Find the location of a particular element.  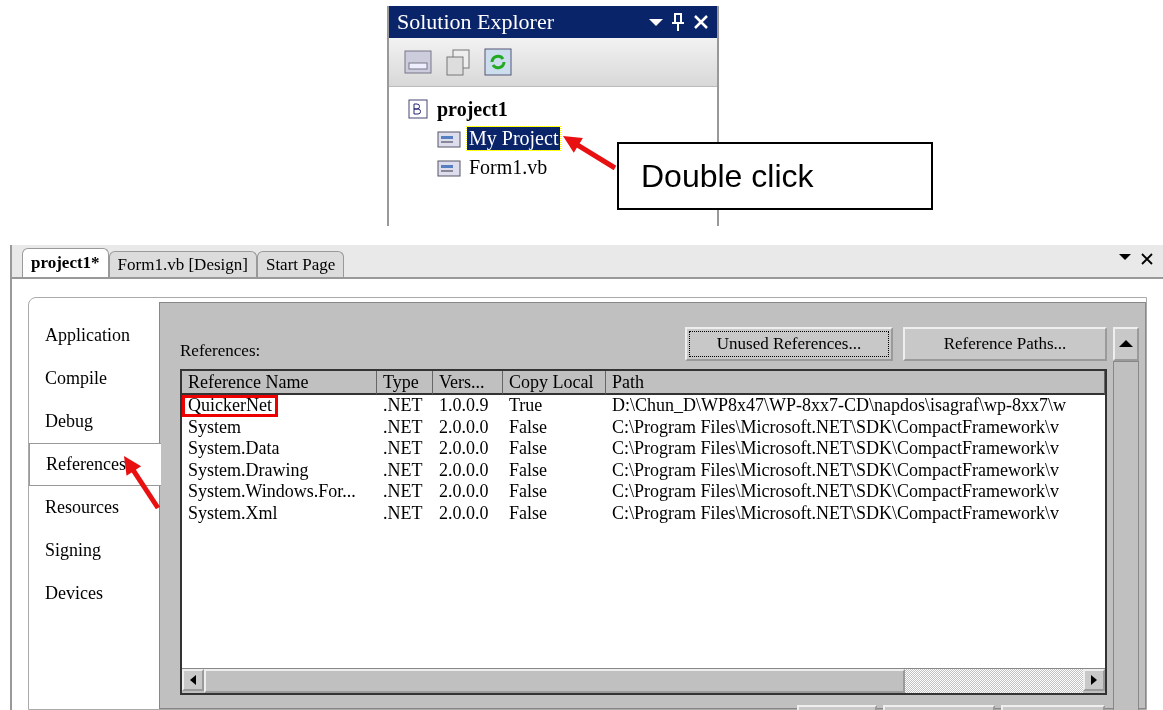

form-icon is located at coordinates (449, 167).